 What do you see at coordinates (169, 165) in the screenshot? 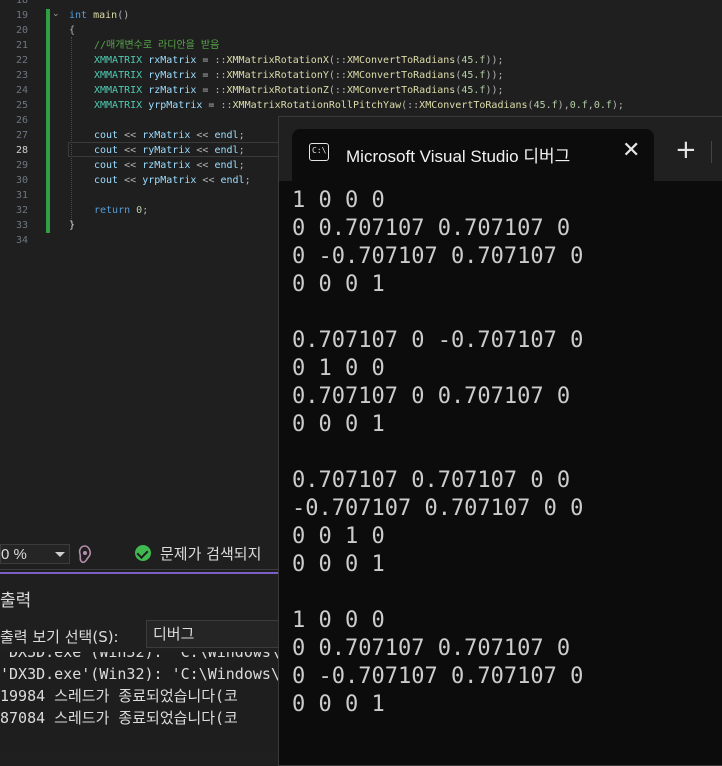
I see `code-text: cout << rzMatrix << endl;` at bounding box center [169, 165].